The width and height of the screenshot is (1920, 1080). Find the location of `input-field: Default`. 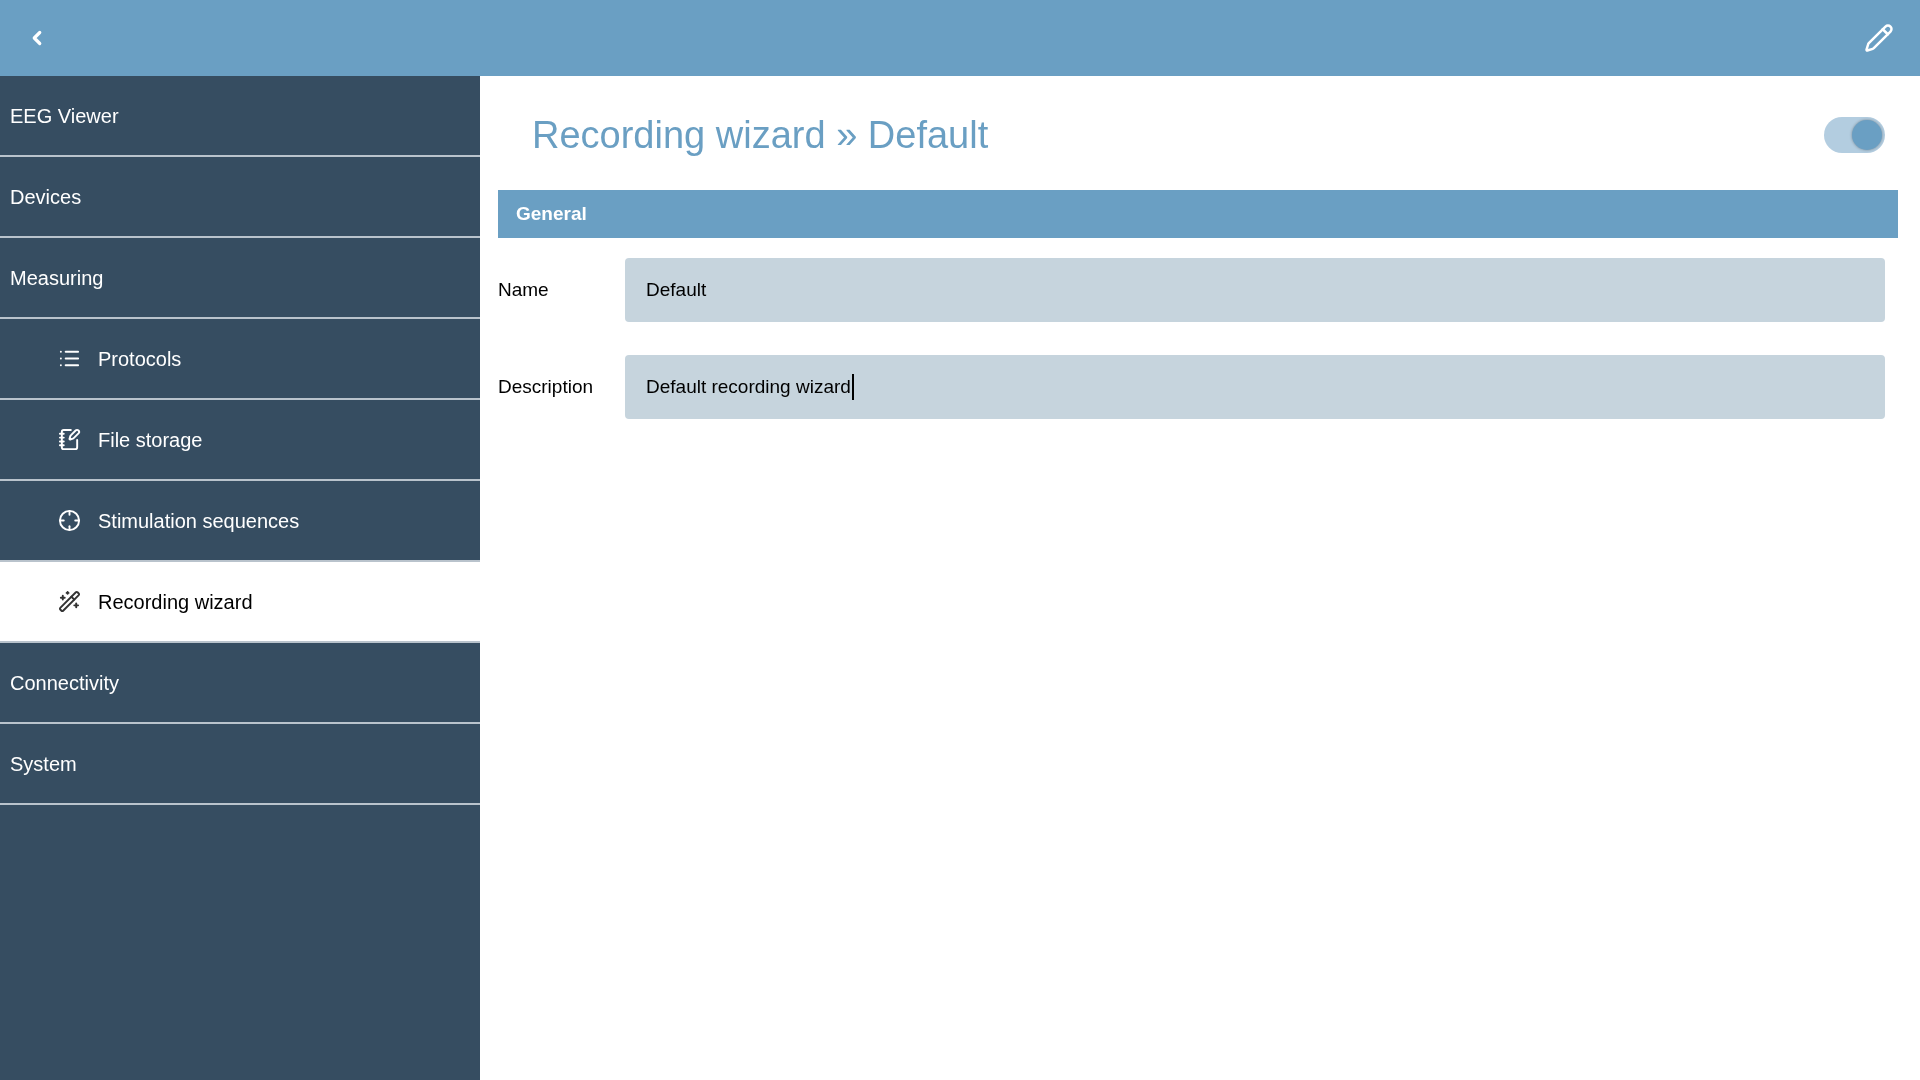

input-field: Default is located at coordinates (1255, 290).